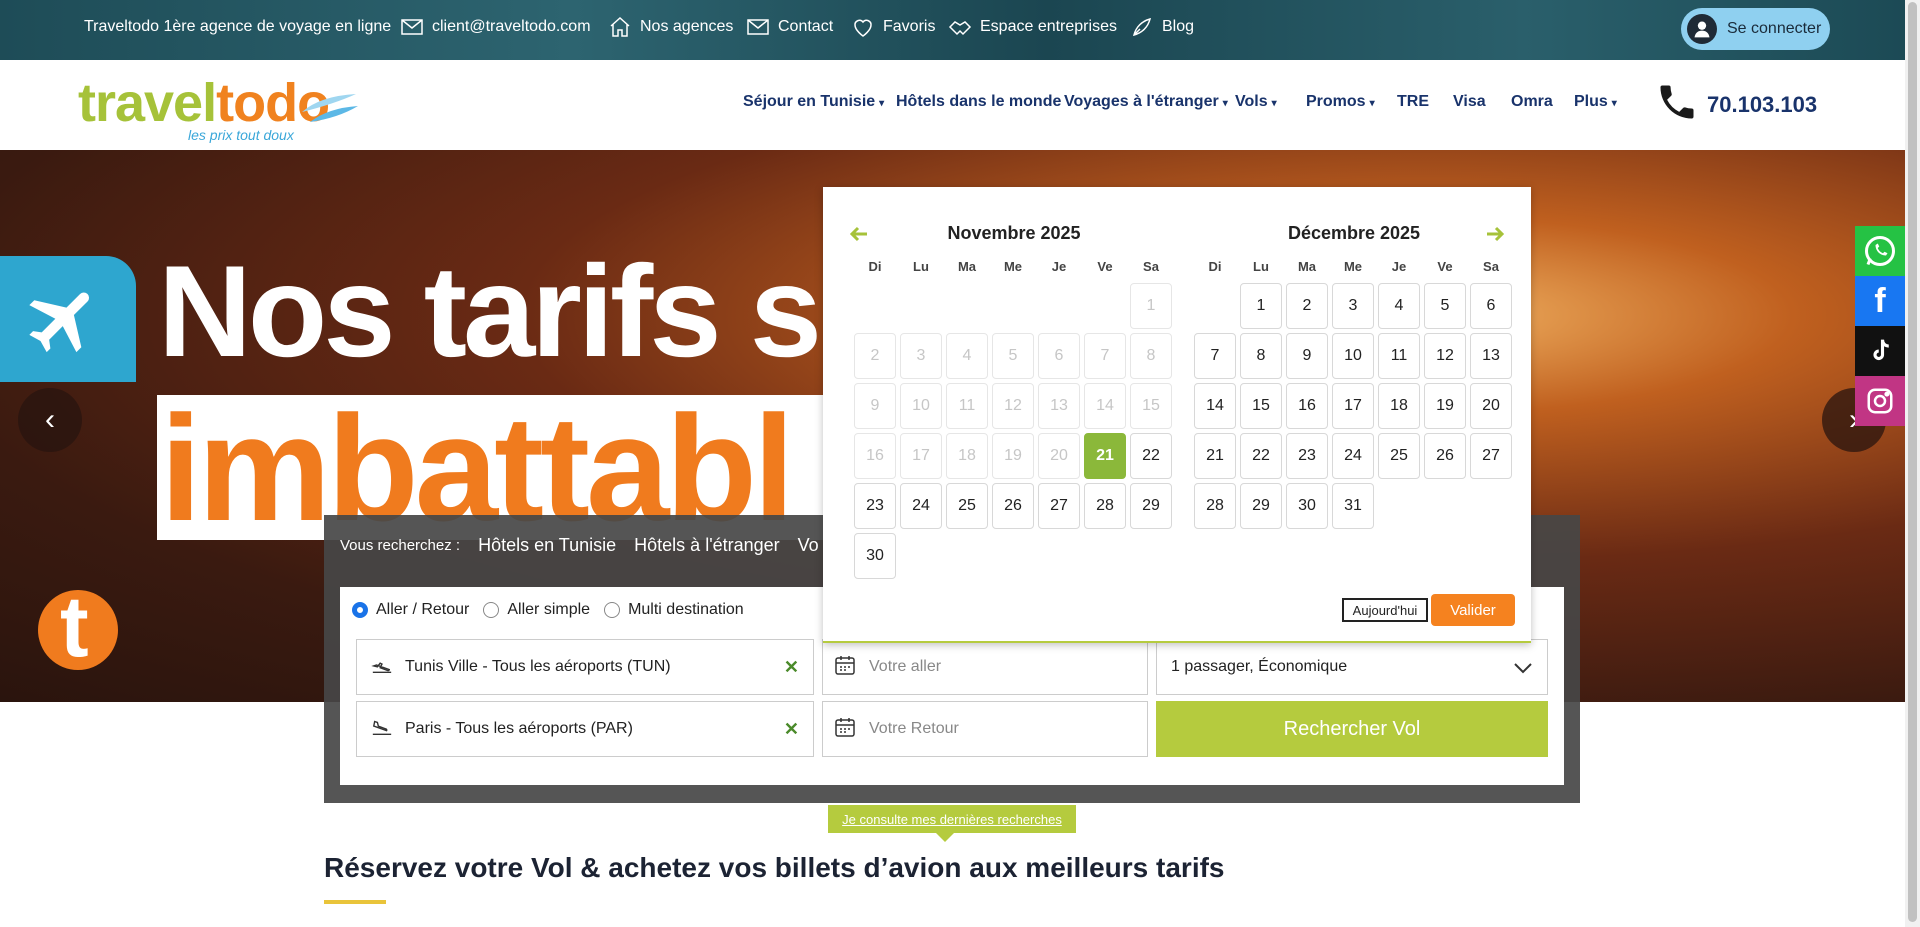  I want to click on calendar-day: 6, so click(1491, 306).